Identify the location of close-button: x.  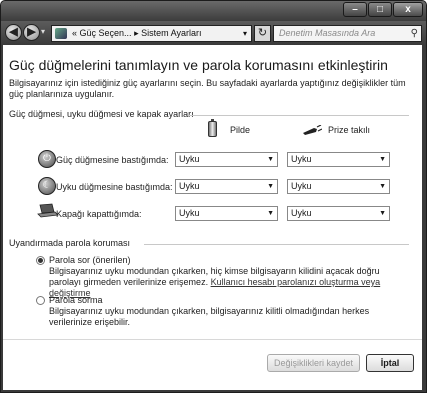
(408, 9).